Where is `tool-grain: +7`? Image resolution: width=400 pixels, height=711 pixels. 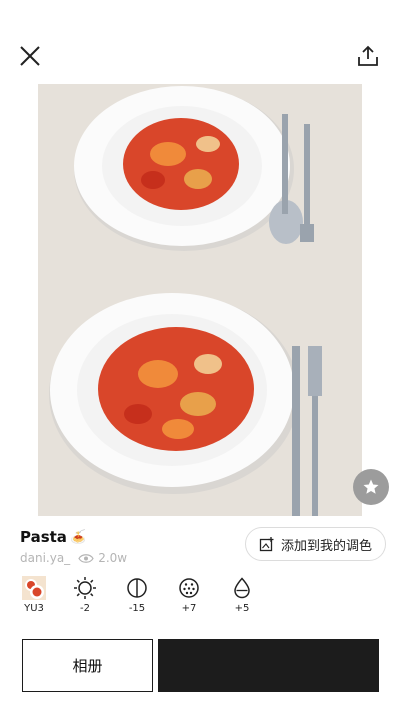
tool-grain: +7 is located at coordinates (189, 595).